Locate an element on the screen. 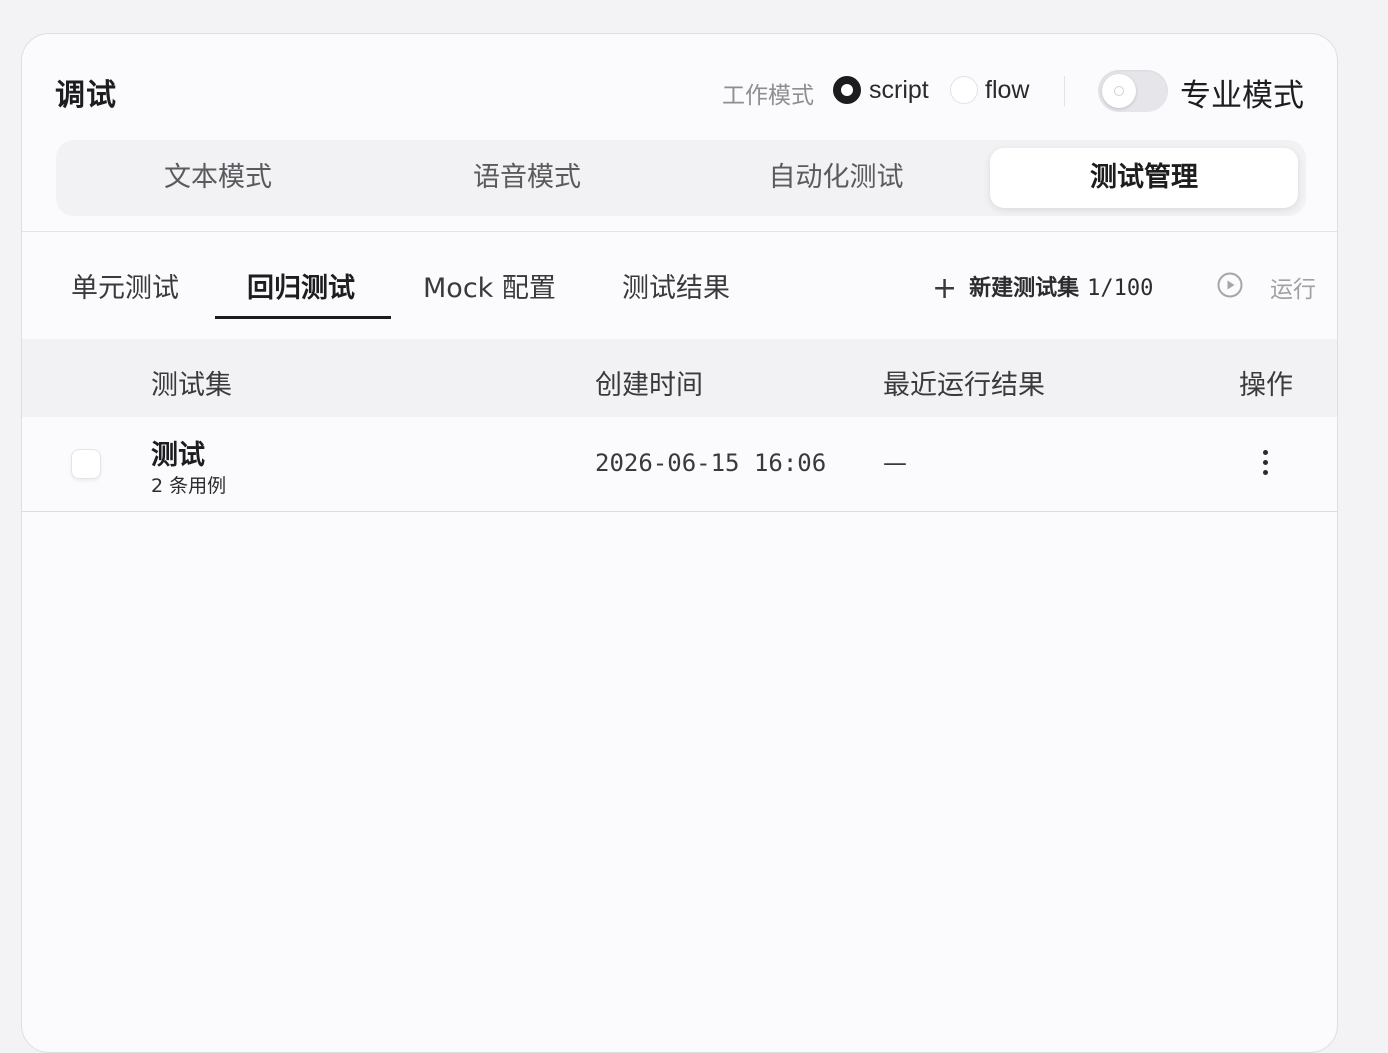 The width and height of the screenshot is (1388, 1053). column-test-set: 测试集 is located at coordinates (191, 385).